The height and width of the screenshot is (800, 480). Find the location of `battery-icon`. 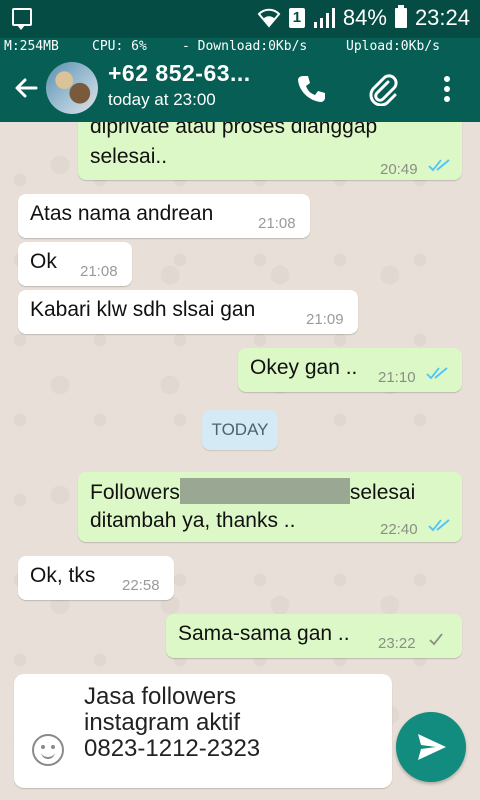

battery-icon is located at coordinates (400, 16).